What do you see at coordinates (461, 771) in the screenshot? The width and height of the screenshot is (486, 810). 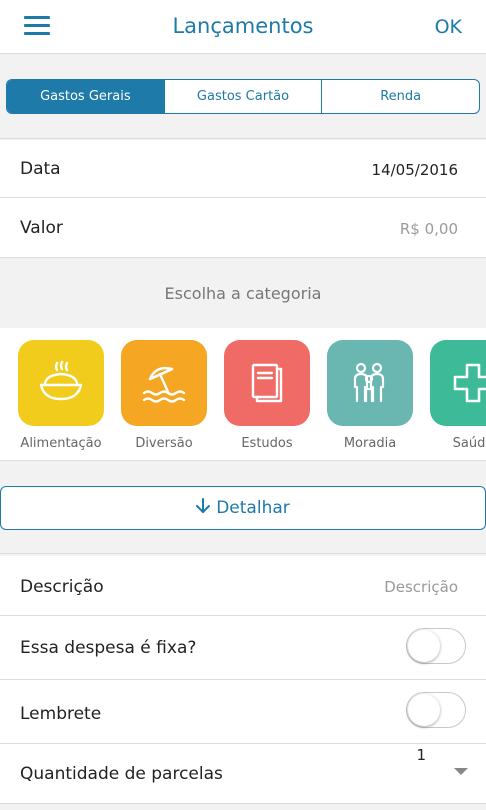 I see `chevron-down-icon` at bounding box center [461, 771].